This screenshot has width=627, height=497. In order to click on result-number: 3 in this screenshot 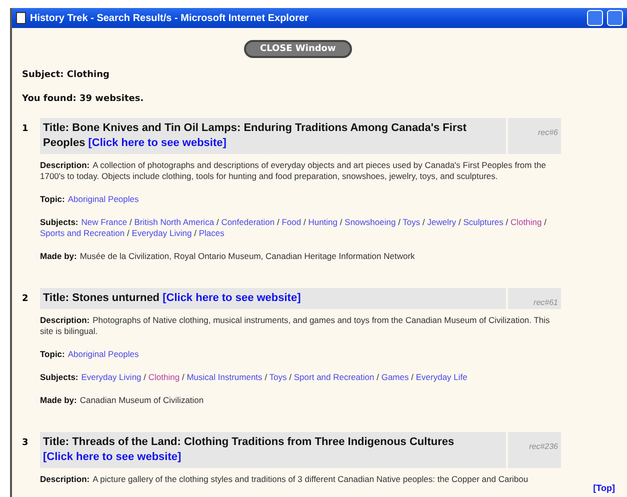, I will do `click(26, 443)`.